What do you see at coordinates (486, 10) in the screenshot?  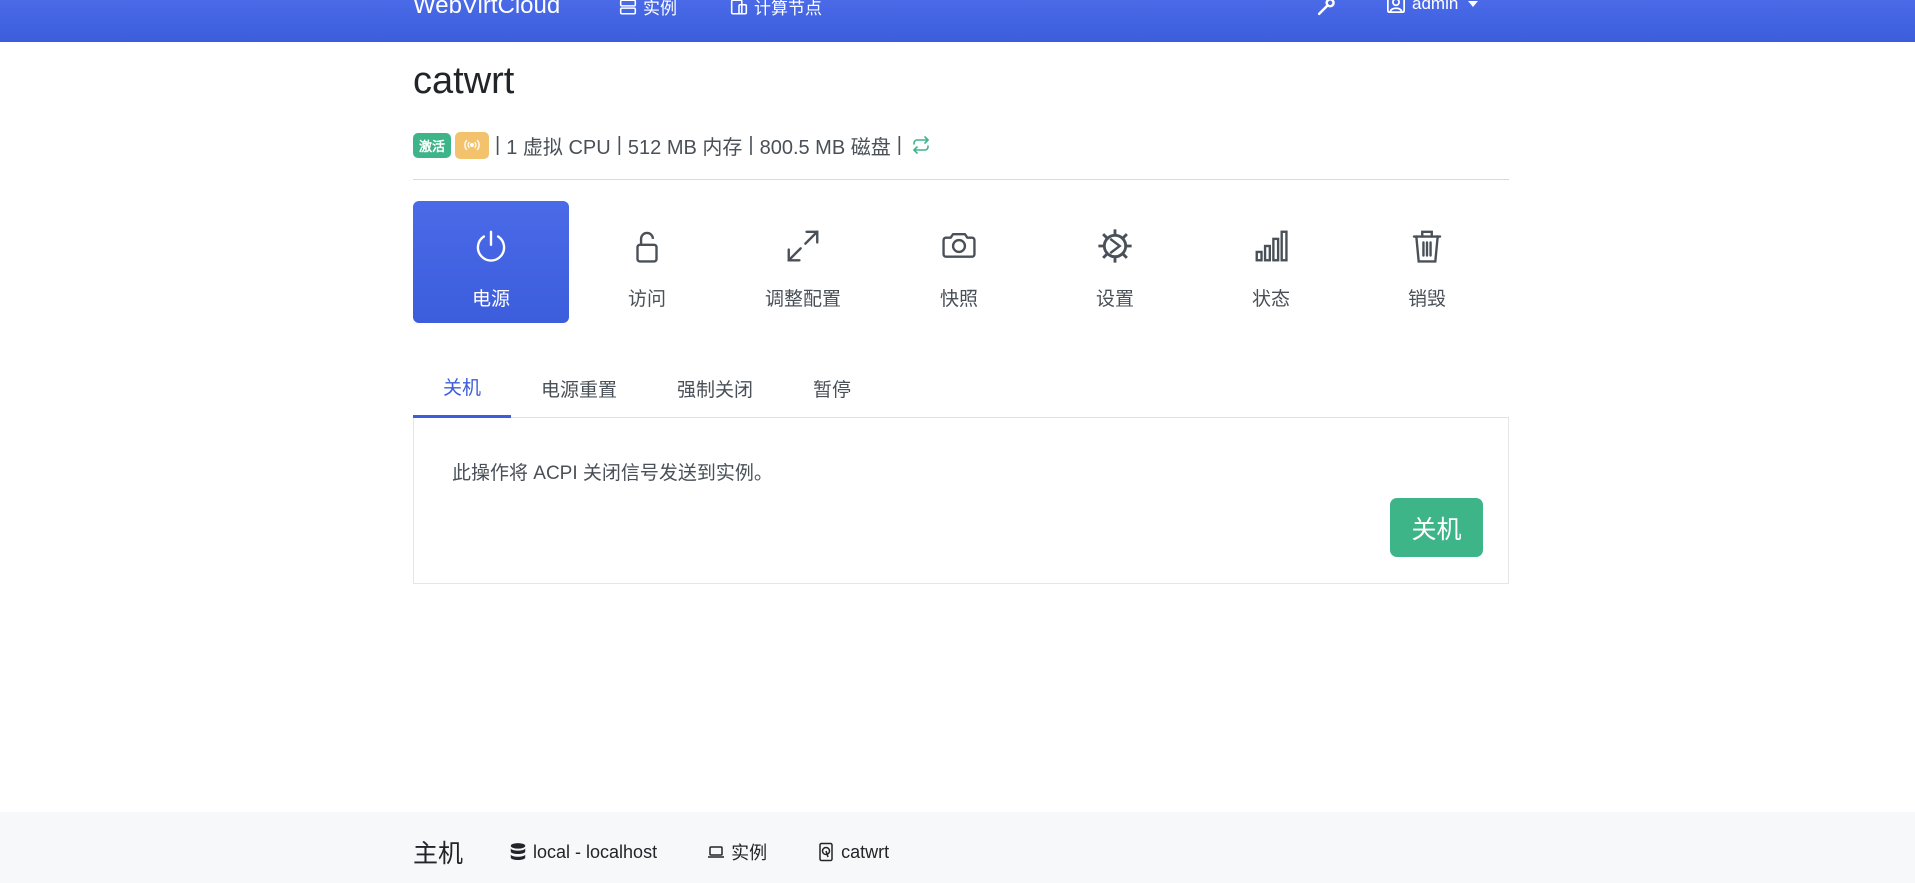 I see `brand-logo: WebVirtCloud` at bounding box center [486, 10].